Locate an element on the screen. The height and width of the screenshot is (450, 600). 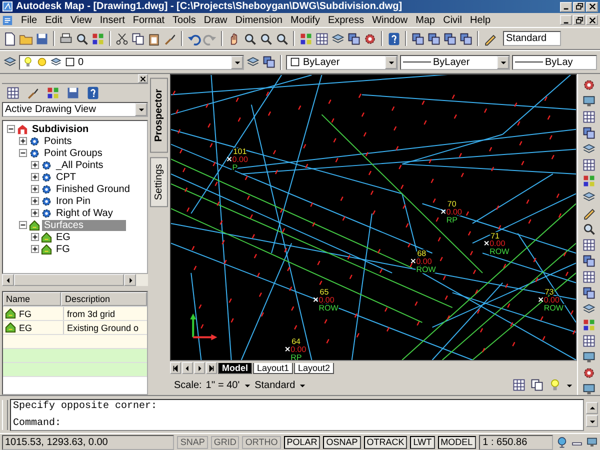
menu-item: Dimension is located at coordinates (258, 20).